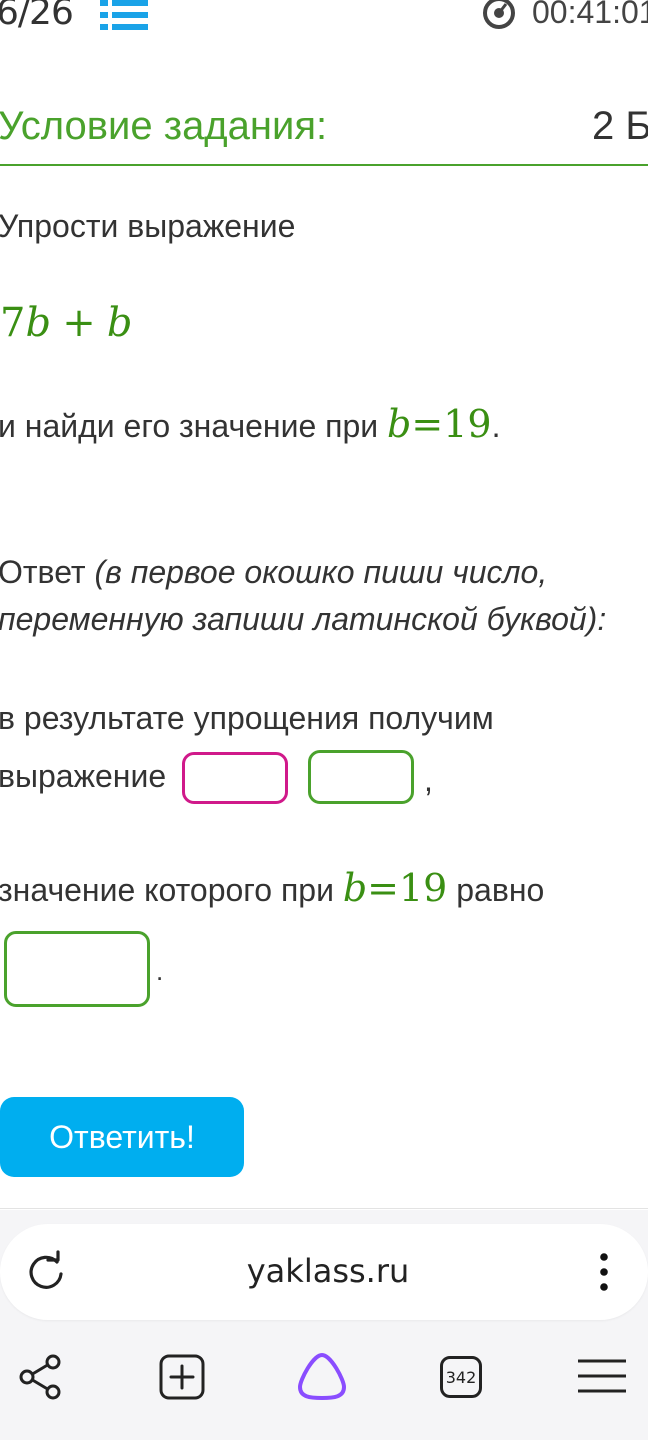 The height and width of the screenshot is (1440, 648). I want to click on instruction-text: Упрости выражение, so click(148, 226).